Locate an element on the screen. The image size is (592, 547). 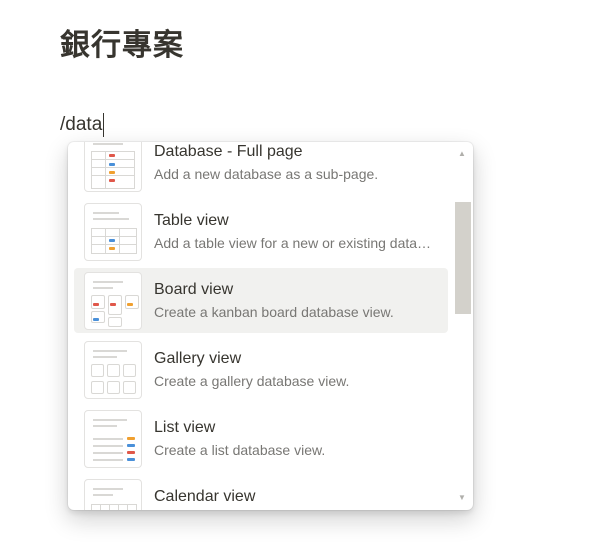
board-view-icon is located at coordinates (113, 301).